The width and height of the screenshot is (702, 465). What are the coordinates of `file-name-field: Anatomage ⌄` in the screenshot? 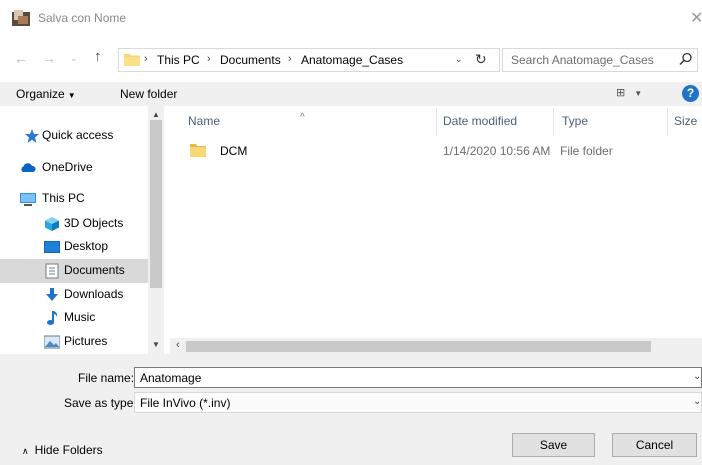 It's located at (418, 377).